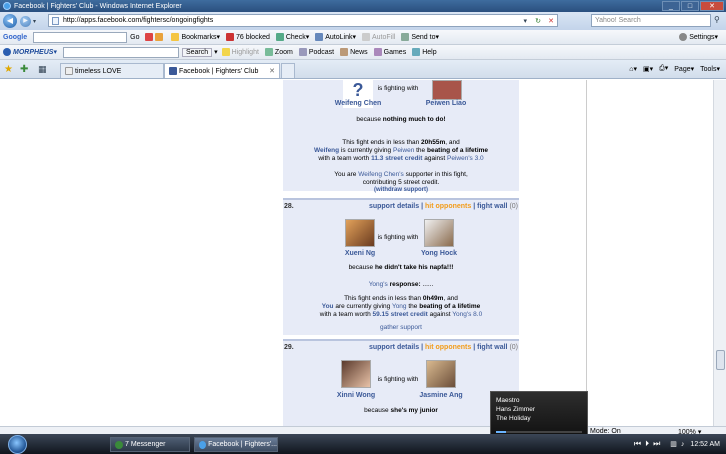 The height and width of the screenshot is (454, 726). What do you see at coordinates (345, 174) in the screenshot?
I see `supporter-prefix: You are` at bounding box center [345, 174].